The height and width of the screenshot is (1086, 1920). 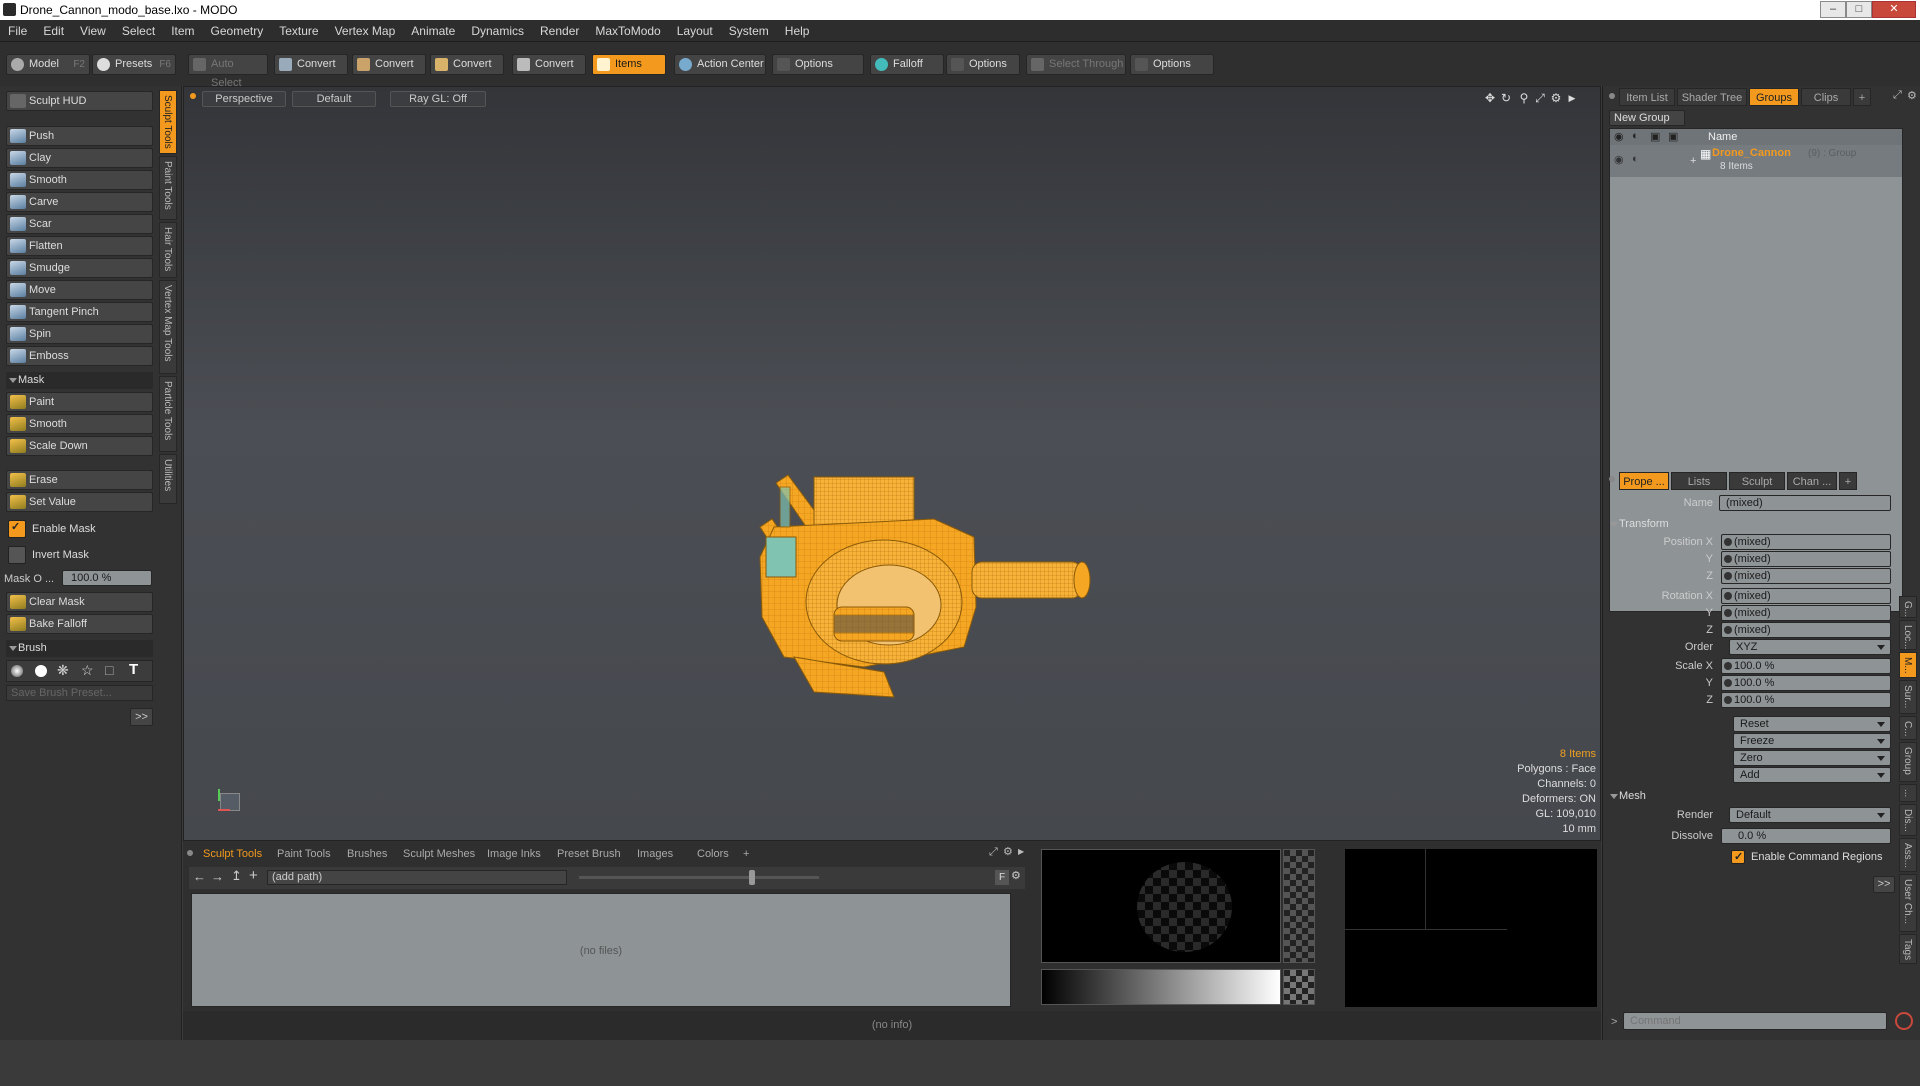 I want to click on tab-lists: Lists, so click(x=1699, y=481).